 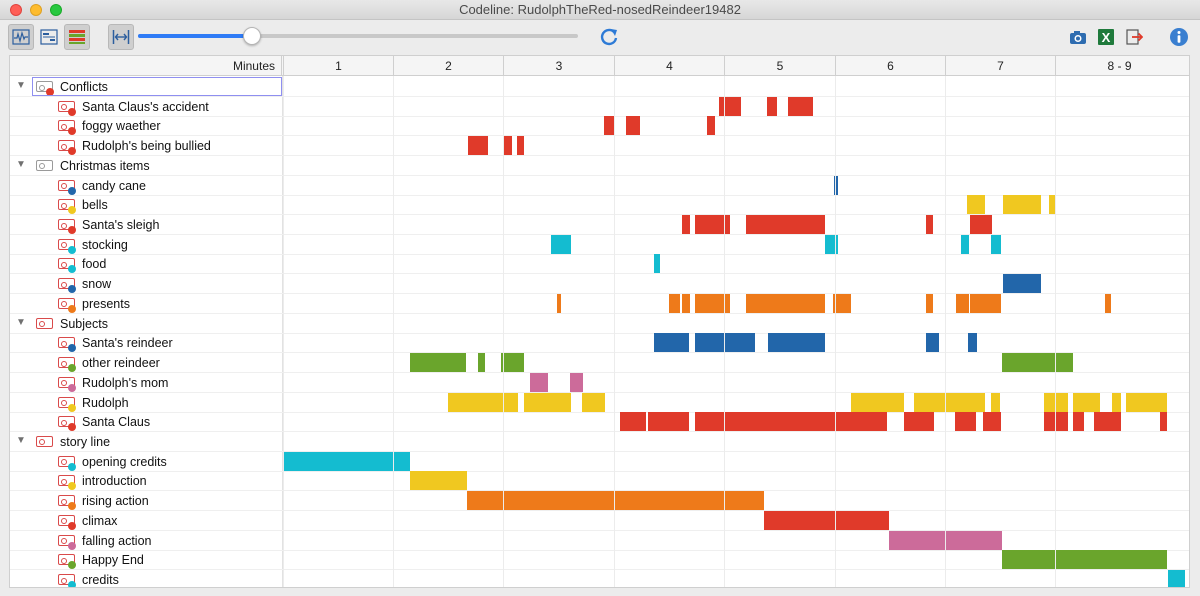 I want to click on screenshot-button, so click(x=1078, y=37).